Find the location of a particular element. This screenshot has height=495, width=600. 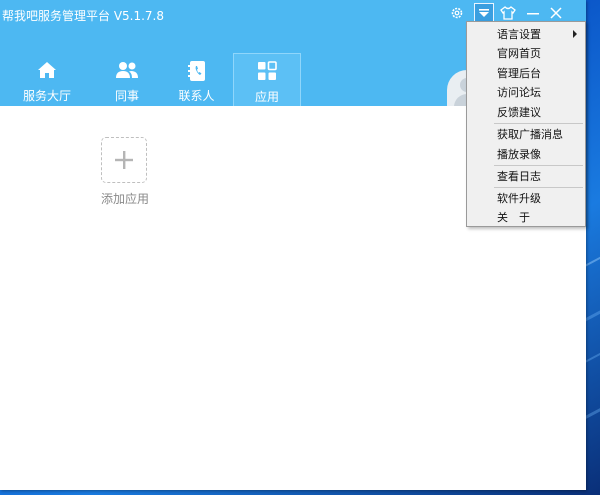

minimize-icon is located at coordinates (533, 13).